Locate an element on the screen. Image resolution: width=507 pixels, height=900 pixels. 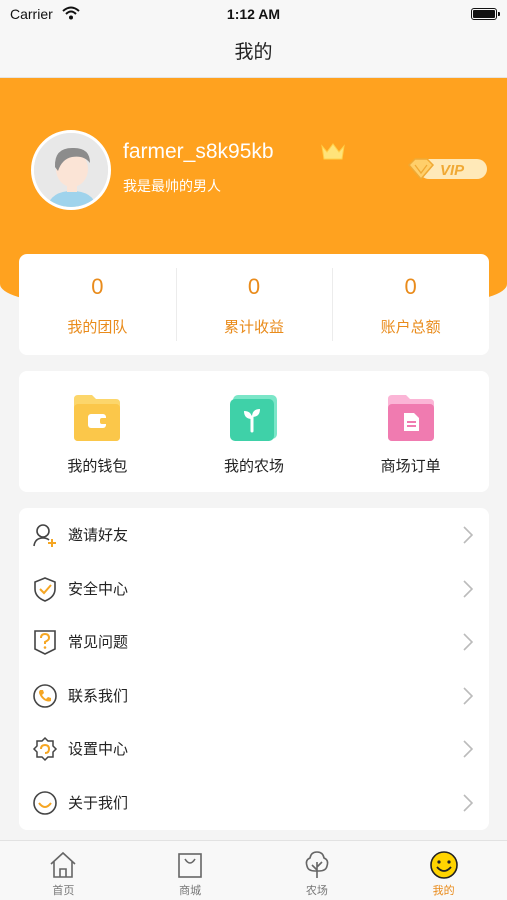
vip-badge-icon: VIP is located at coordinates (447, 169).